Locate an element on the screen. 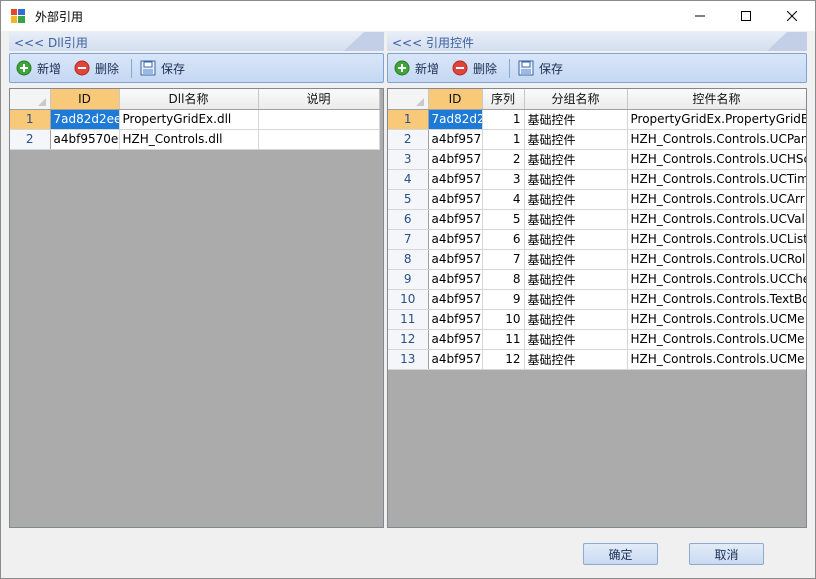 The height and width of the screenshot is (579, 816). cancel-button: 取消 is located at coordinates (726, 554).